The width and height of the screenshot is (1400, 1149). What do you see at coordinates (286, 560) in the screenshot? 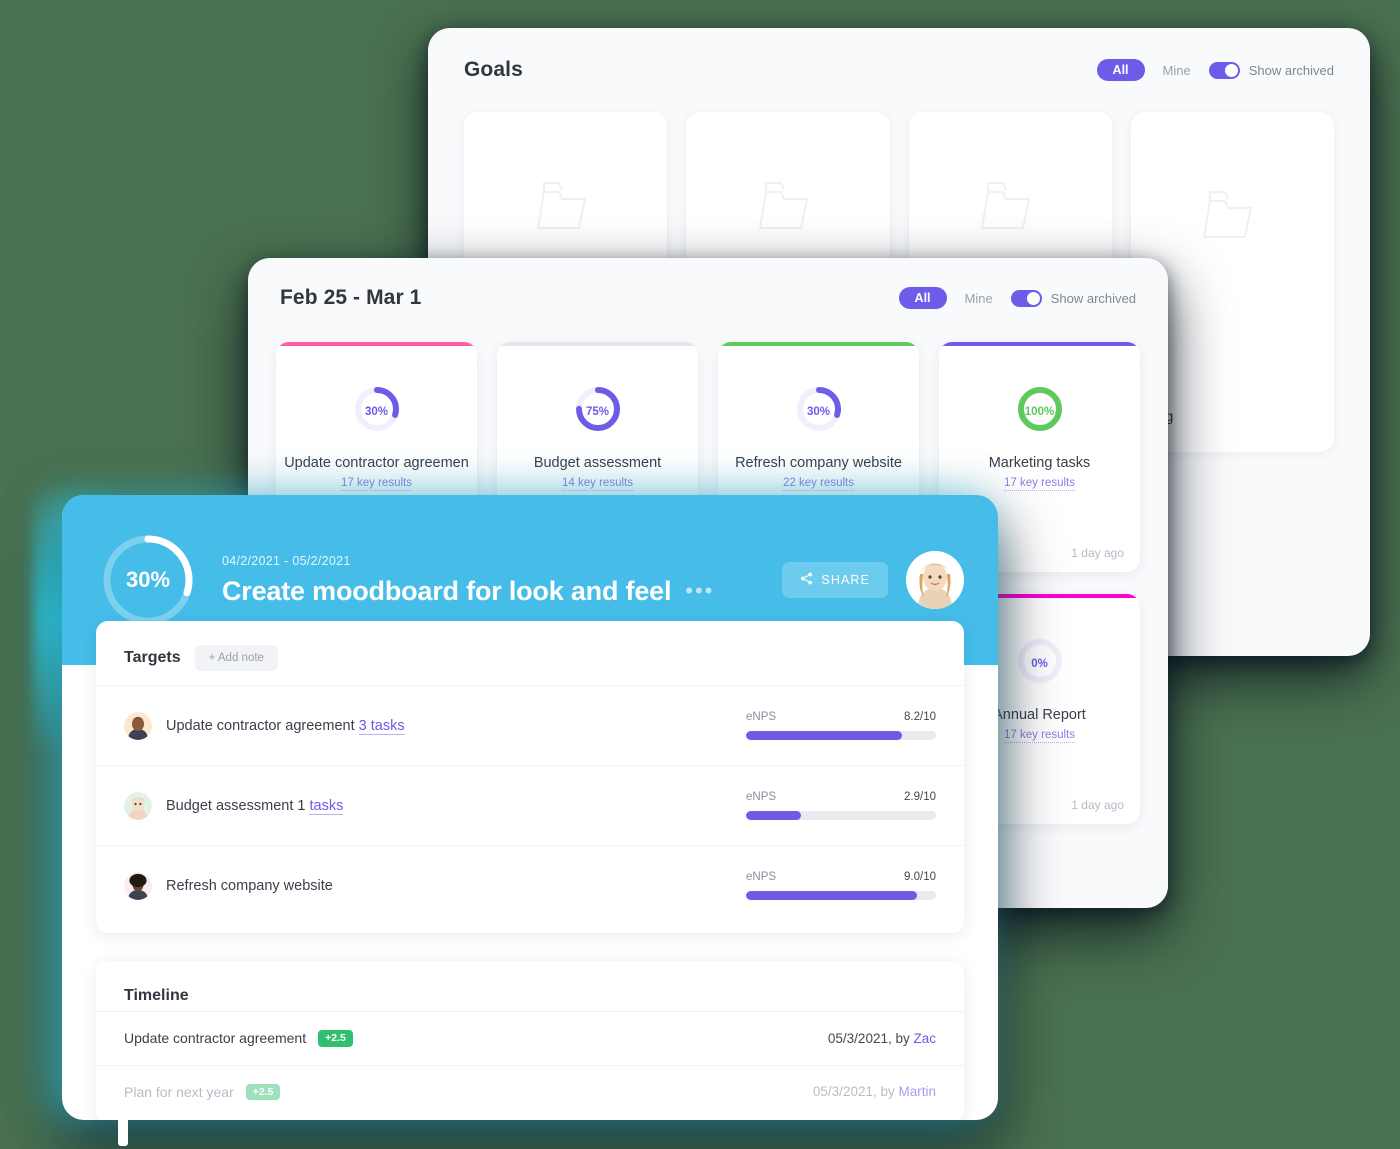
I see `goal-detail-date-range: 04/2/2021 - 05/2/2021` at bounding box center [286, 560].